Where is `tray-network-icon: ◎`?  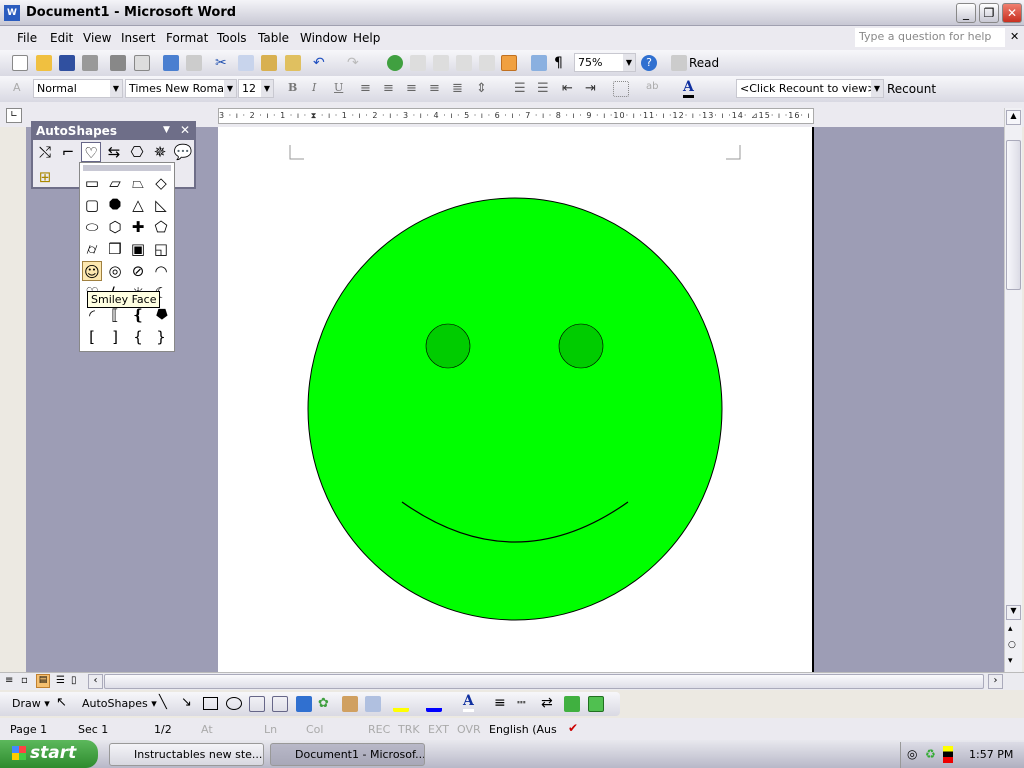
tray-network-icon: ◎ is located at coordinates (912, 754).